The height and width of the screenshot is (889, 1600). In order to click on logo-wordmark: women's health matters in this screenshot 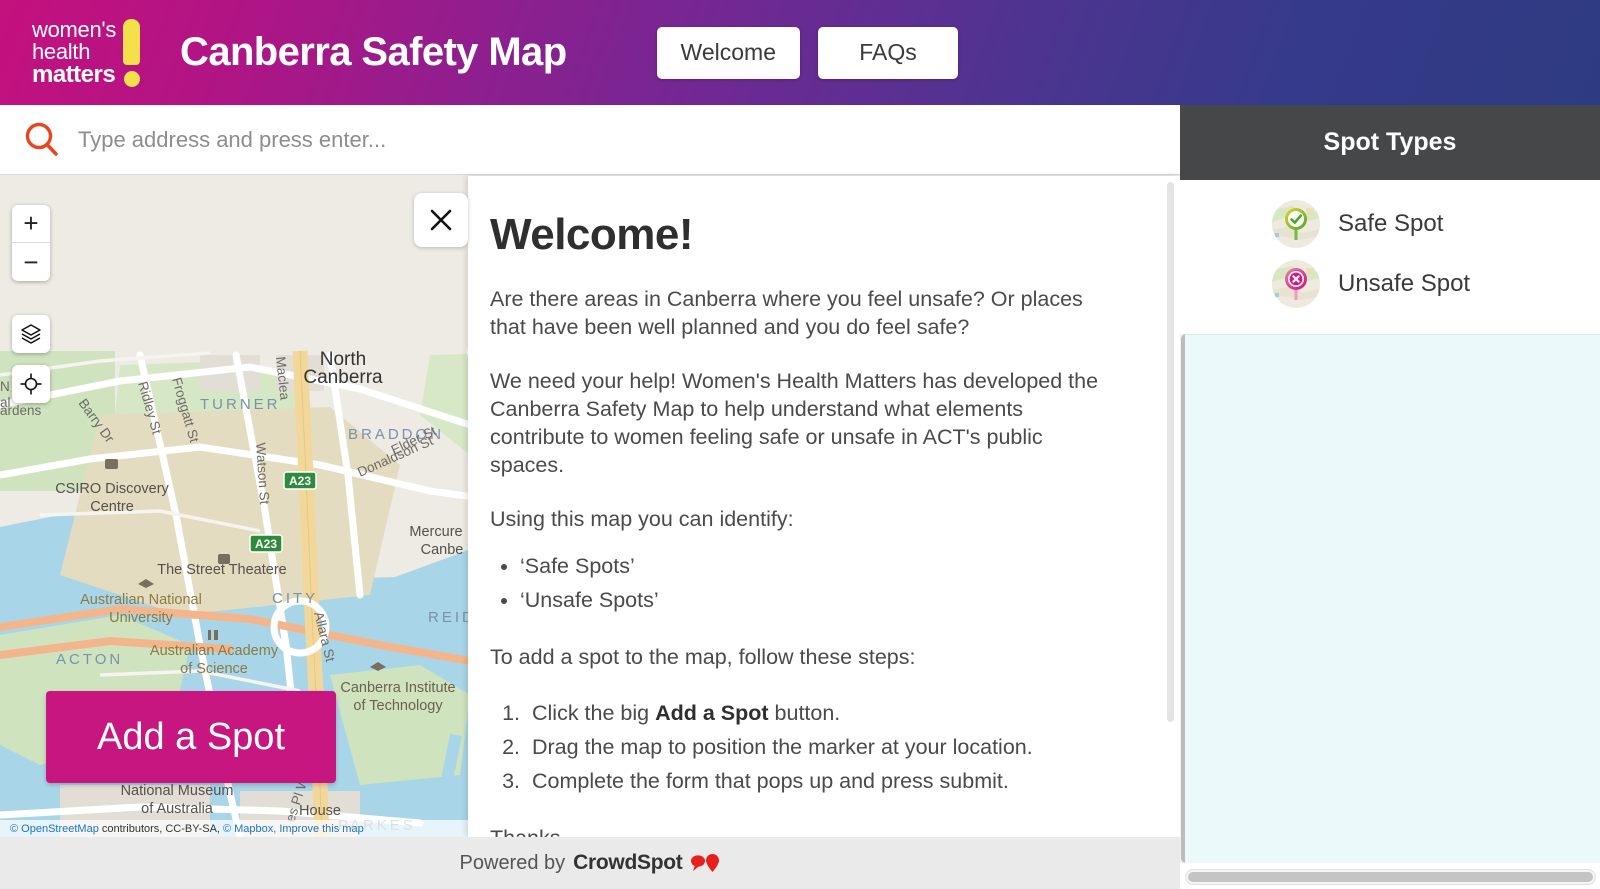, I will do `click(74, 52)`.